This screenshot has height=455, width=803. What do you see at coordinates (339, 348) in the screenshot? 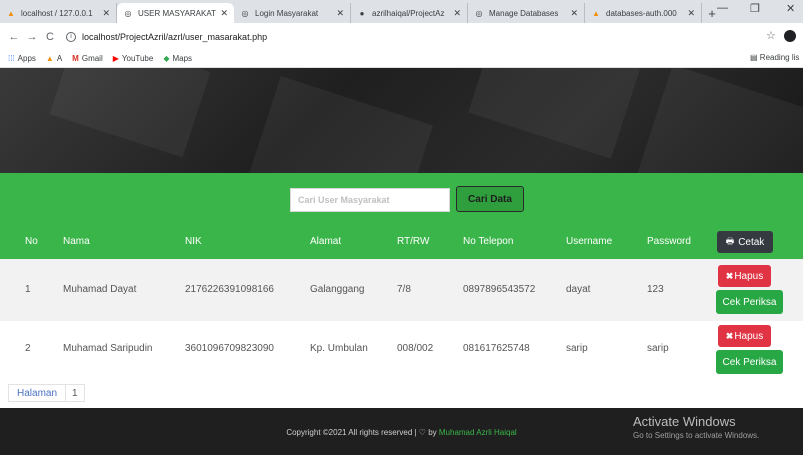
I see `cell-alamat: Kp. Umbulan` at bounding box center [339, 348].